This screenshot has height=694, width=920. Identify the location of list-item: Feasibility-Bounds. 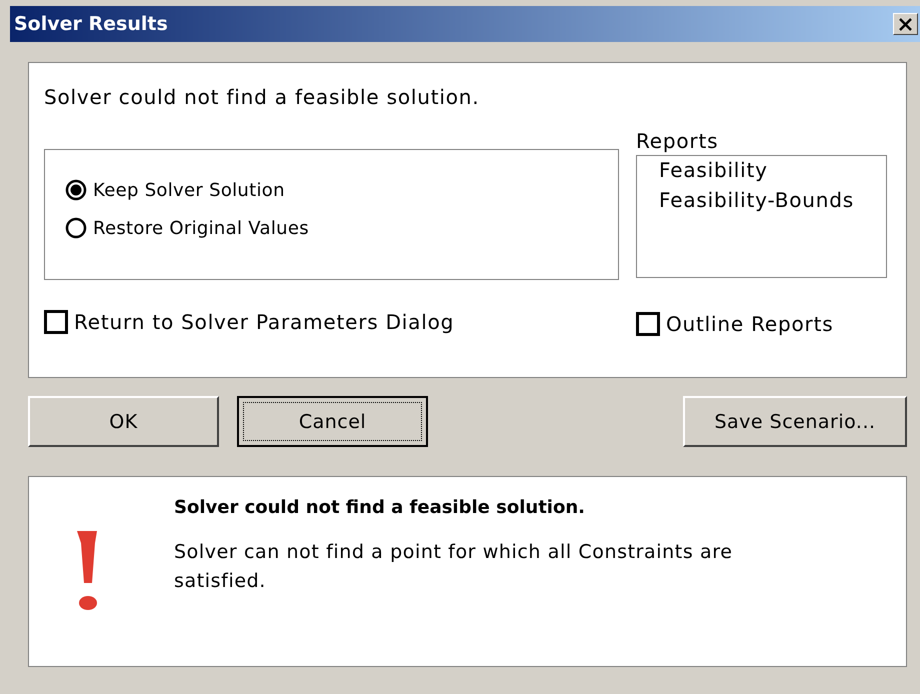
(756, 200).